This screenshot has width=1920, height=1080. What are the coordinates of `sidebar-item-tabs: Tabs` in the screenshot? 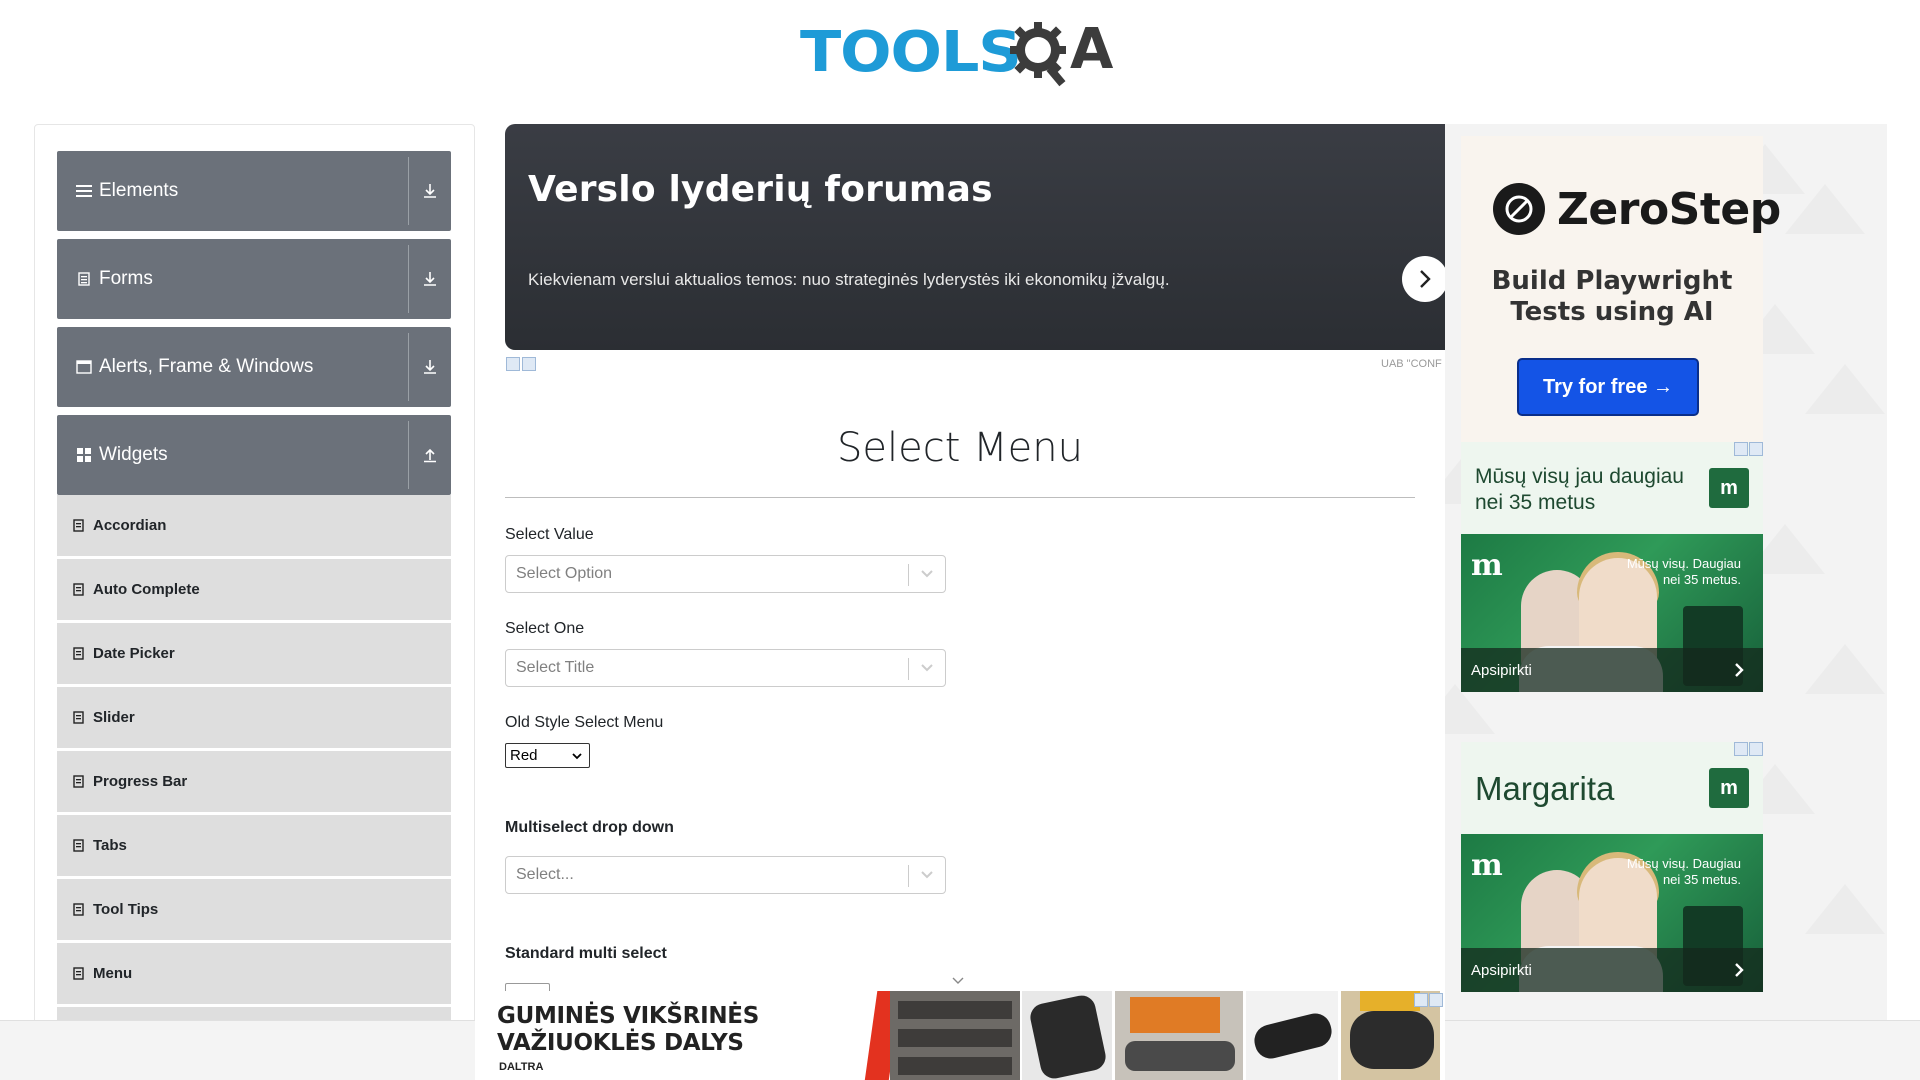 It's located at (254, 846).